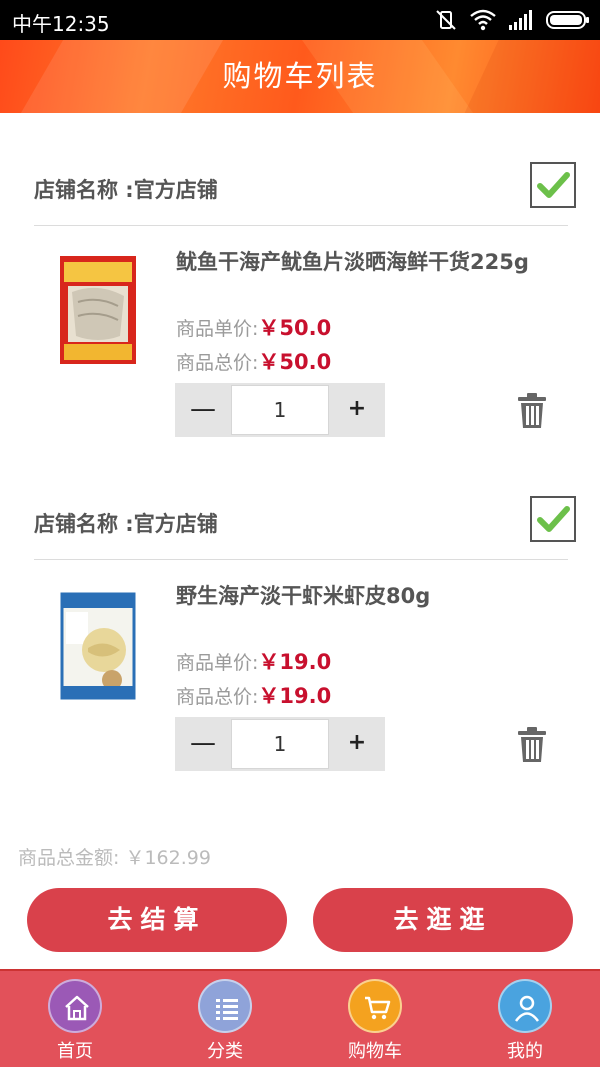 This screenshot has height=1067, width=600. What do you see at coordinates (300, 20) in the screenshot?
I see `status-bar: 中午12:35` at bounding box center [300, 20].